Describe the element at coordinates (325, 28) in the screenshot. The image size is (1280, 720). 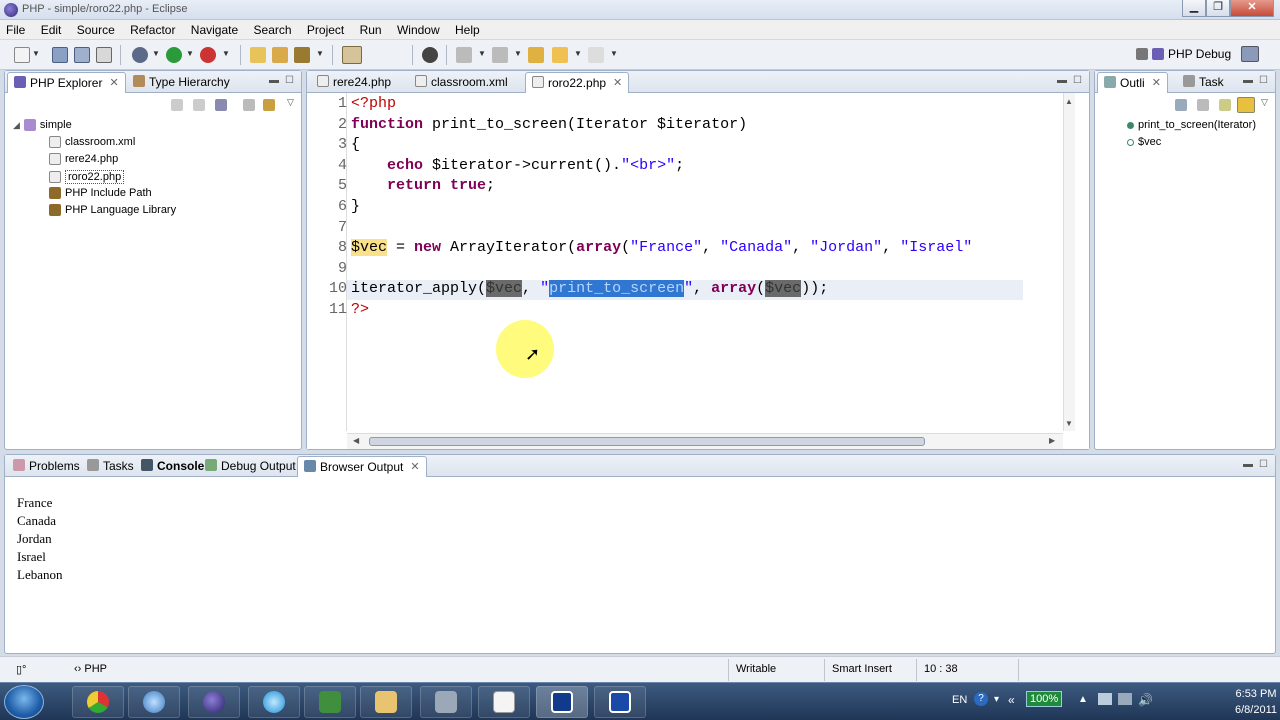
I see `menu-project: Project` at that location.